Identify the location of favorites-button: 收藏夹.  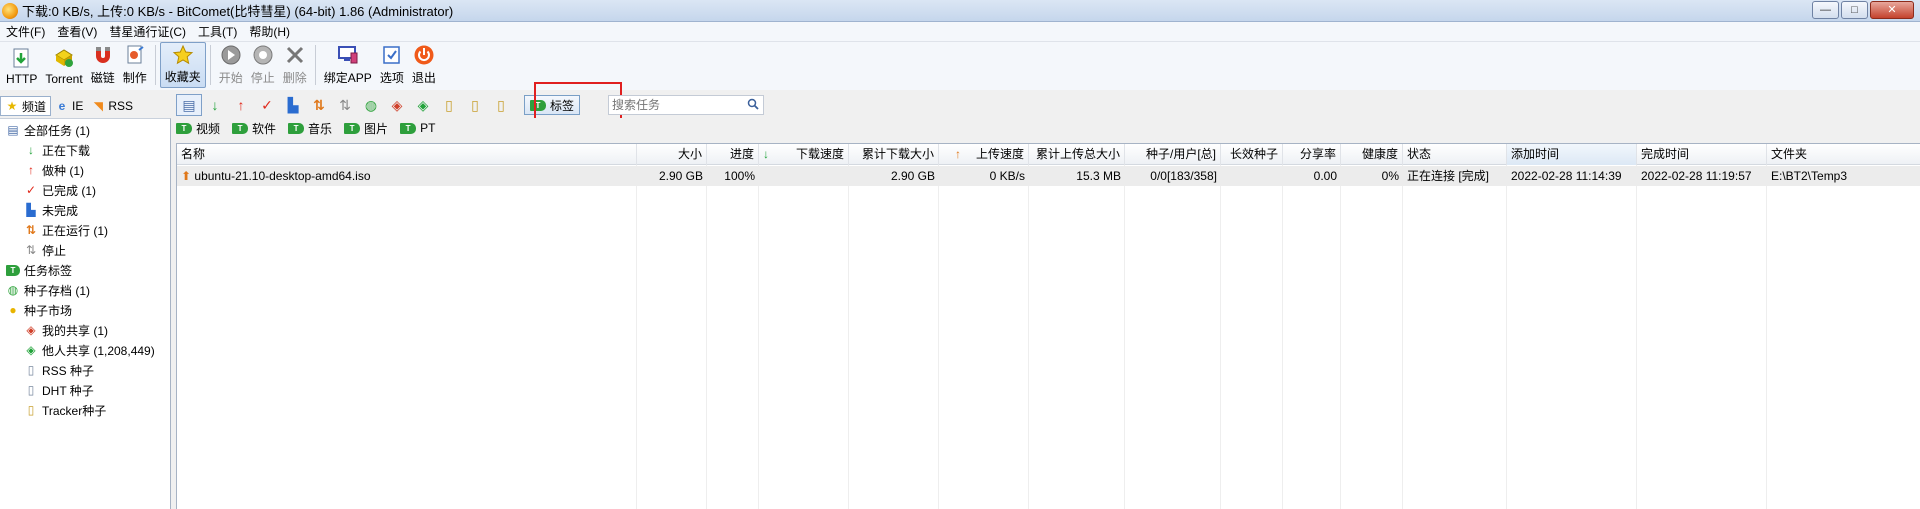
(182, 65).